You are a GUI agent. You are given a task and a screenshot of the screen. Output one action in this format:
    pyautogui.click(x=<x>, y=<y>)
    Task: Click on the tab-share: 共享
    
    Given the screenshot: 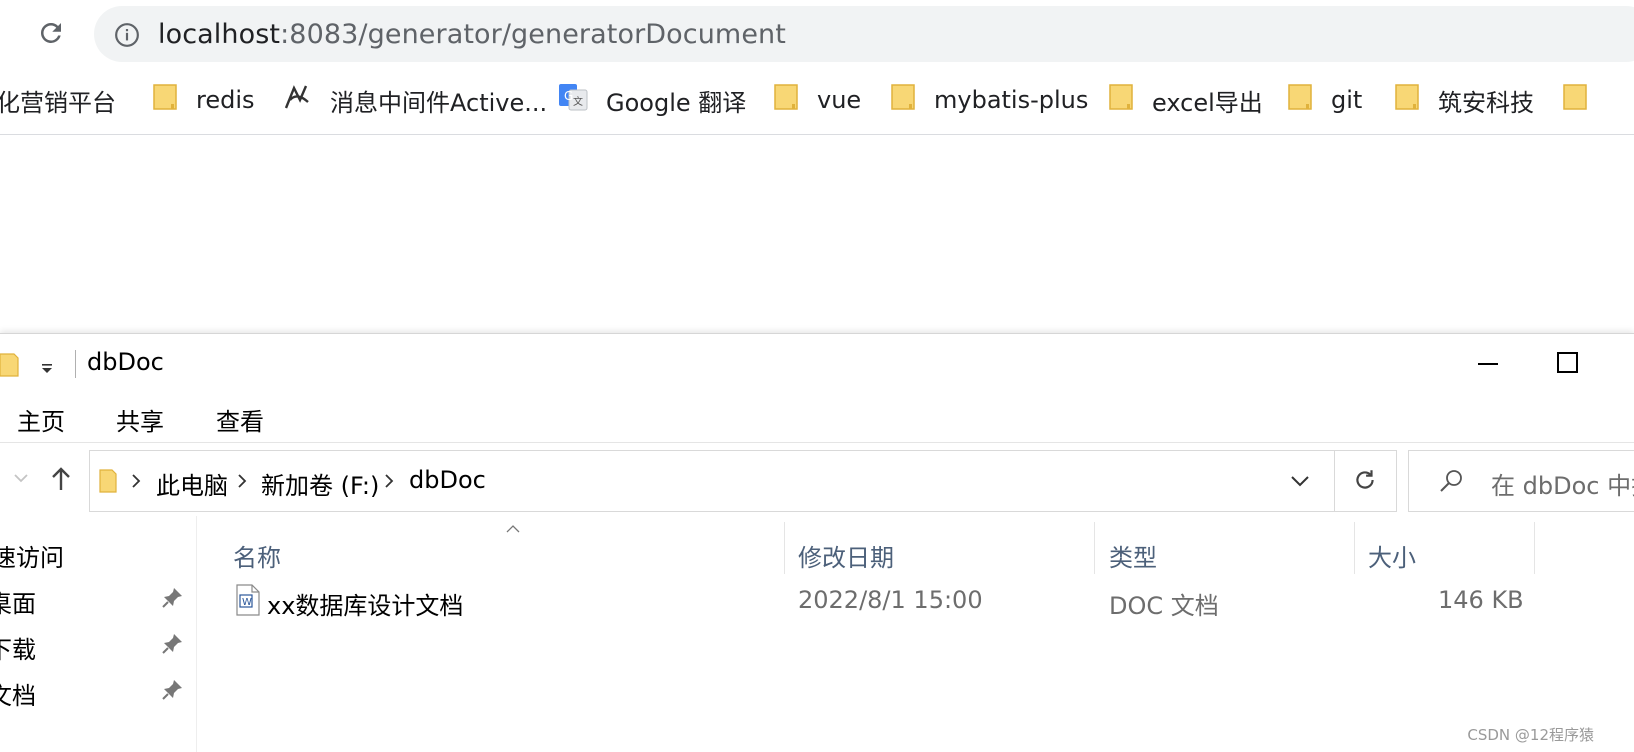 What is the action you would take?
    pyautogui.click(x=140, y=419)
    